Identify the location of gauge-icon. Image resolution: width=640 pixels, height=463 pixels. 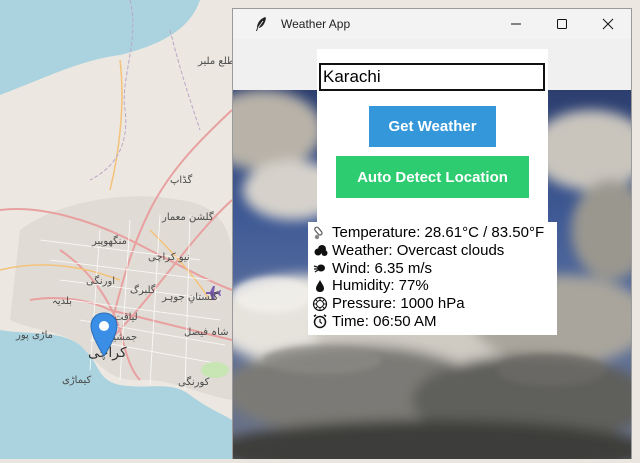
(320, 304).